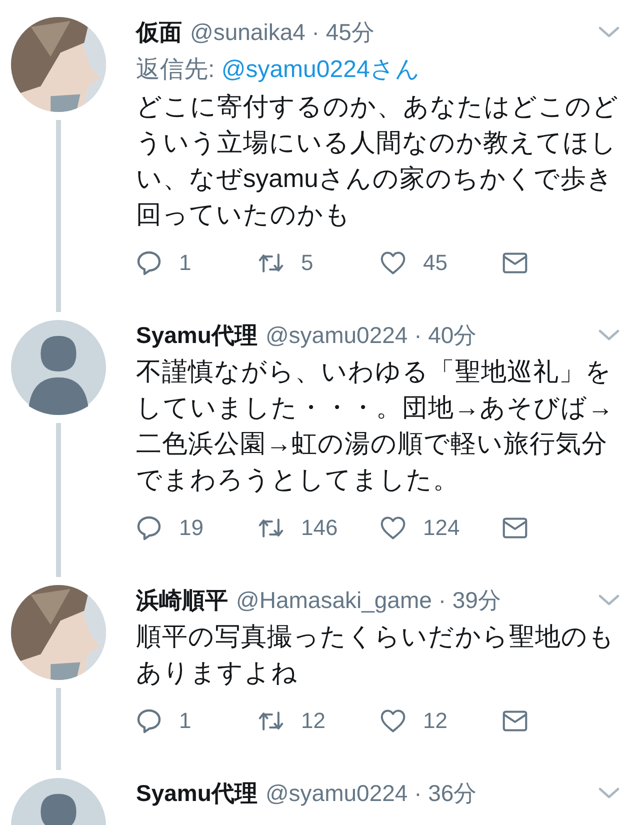 The height and width of the screenshot is (825, 640). Describe the element at coordinates (435, 263) in the screenshot. I see `like-count: 45` at that location.